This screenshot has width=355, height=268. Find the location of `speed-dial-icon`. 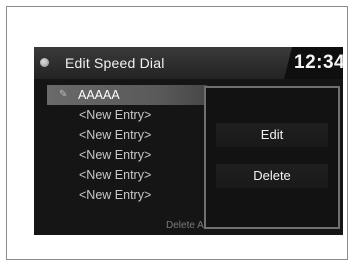

speed-dial-icon is located at coordinates (44, 62).